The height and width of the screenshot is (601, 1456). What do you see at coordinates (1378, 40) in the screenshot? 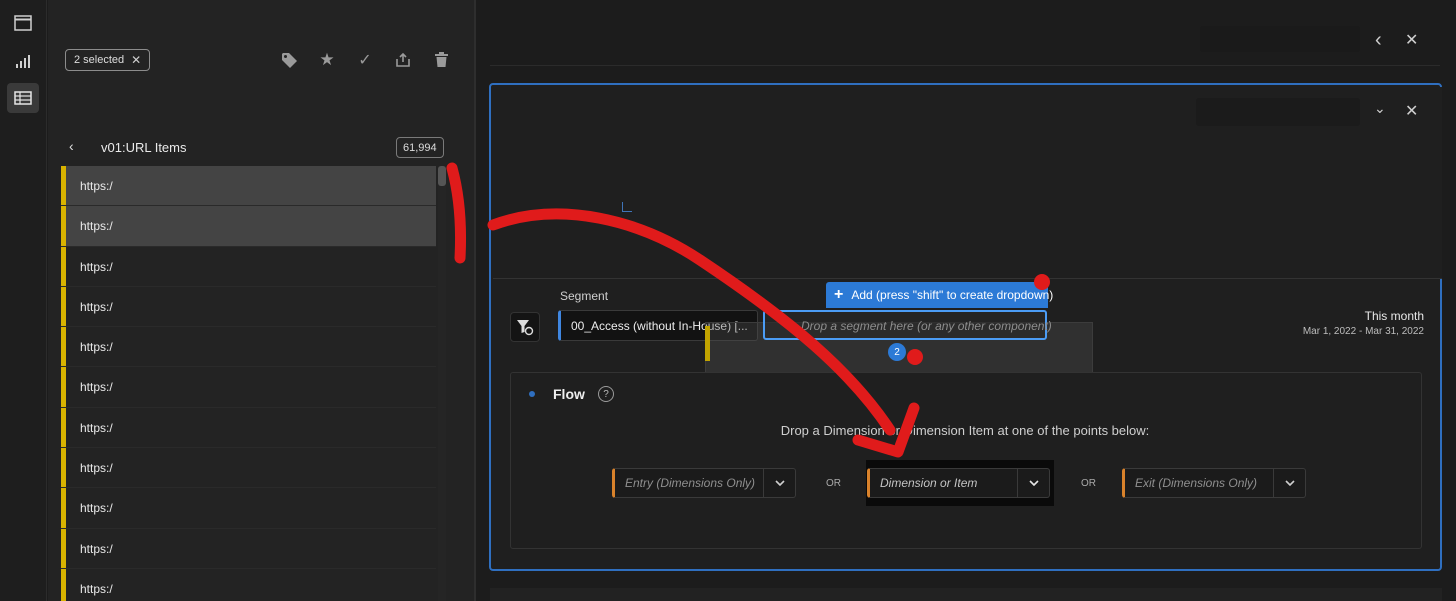
I see `chevron-left-icon: ‹` at bounding box center [1378, 40].